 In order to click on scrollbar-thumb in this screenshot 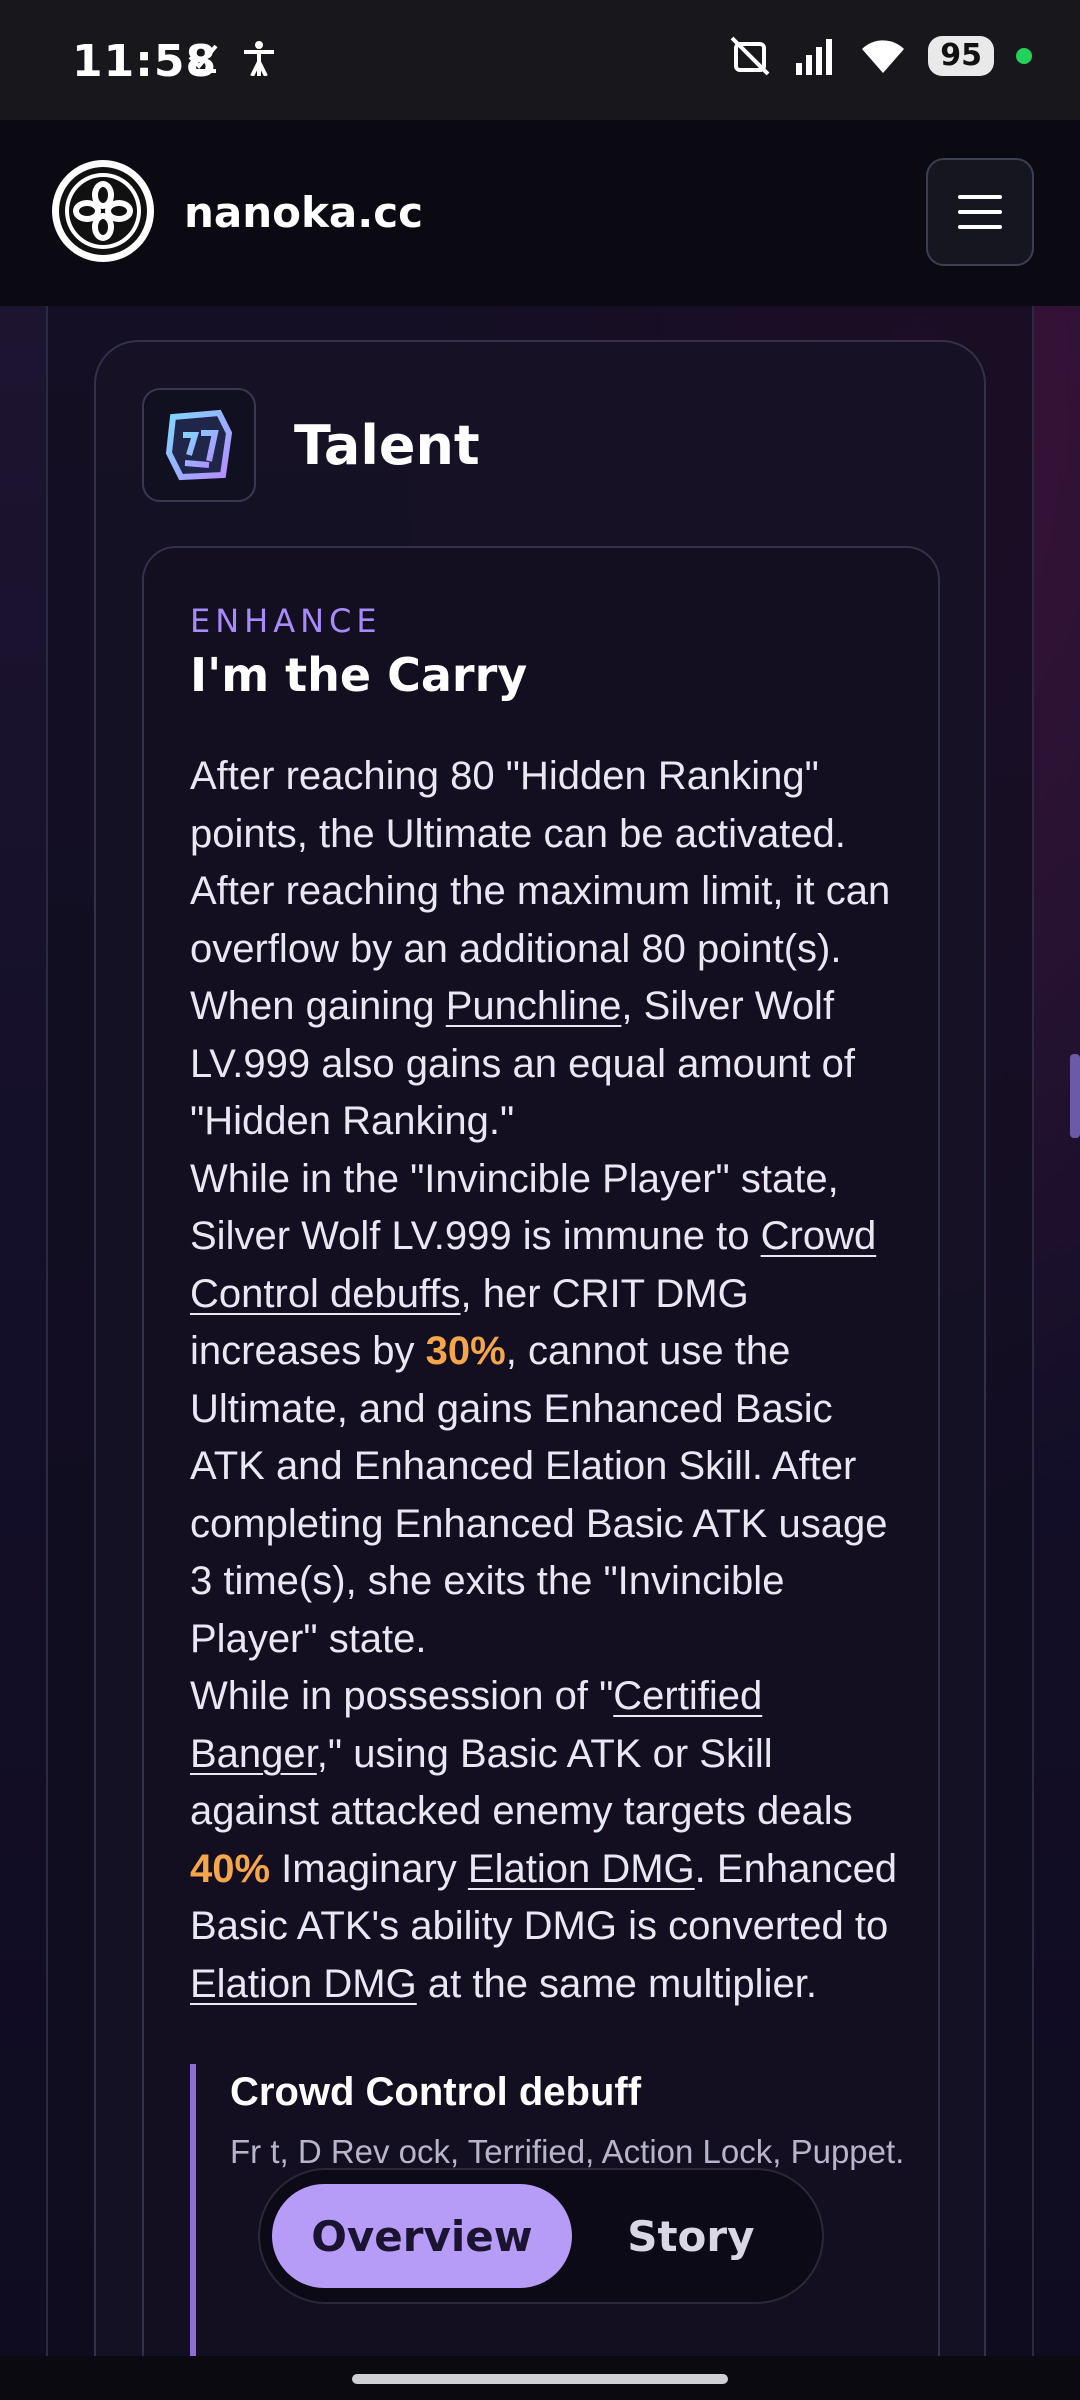, I will do `click(1075, 1096)`.